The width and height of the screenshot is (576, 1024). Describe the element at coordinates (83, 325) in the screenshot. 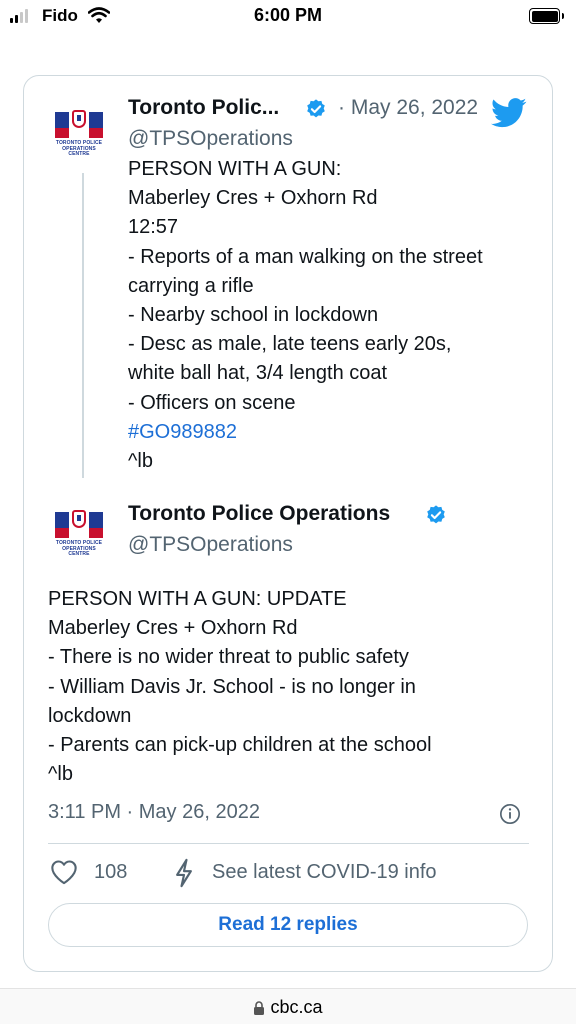

I see `thread-connector` at that location.